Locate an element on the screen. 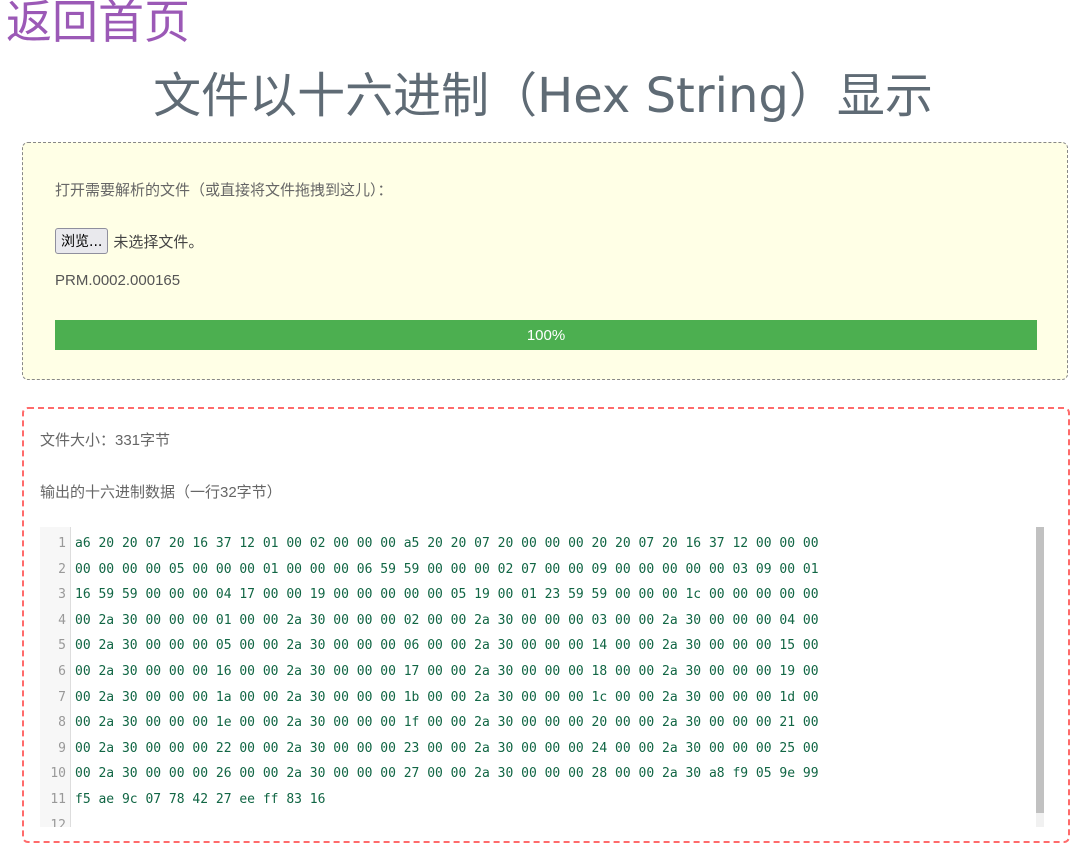 The image size is (1086, 865). upload-prompt: 打开需要解析的文件（或直接将文件拖拽到这儿）： is located at coordinates (224, 190).